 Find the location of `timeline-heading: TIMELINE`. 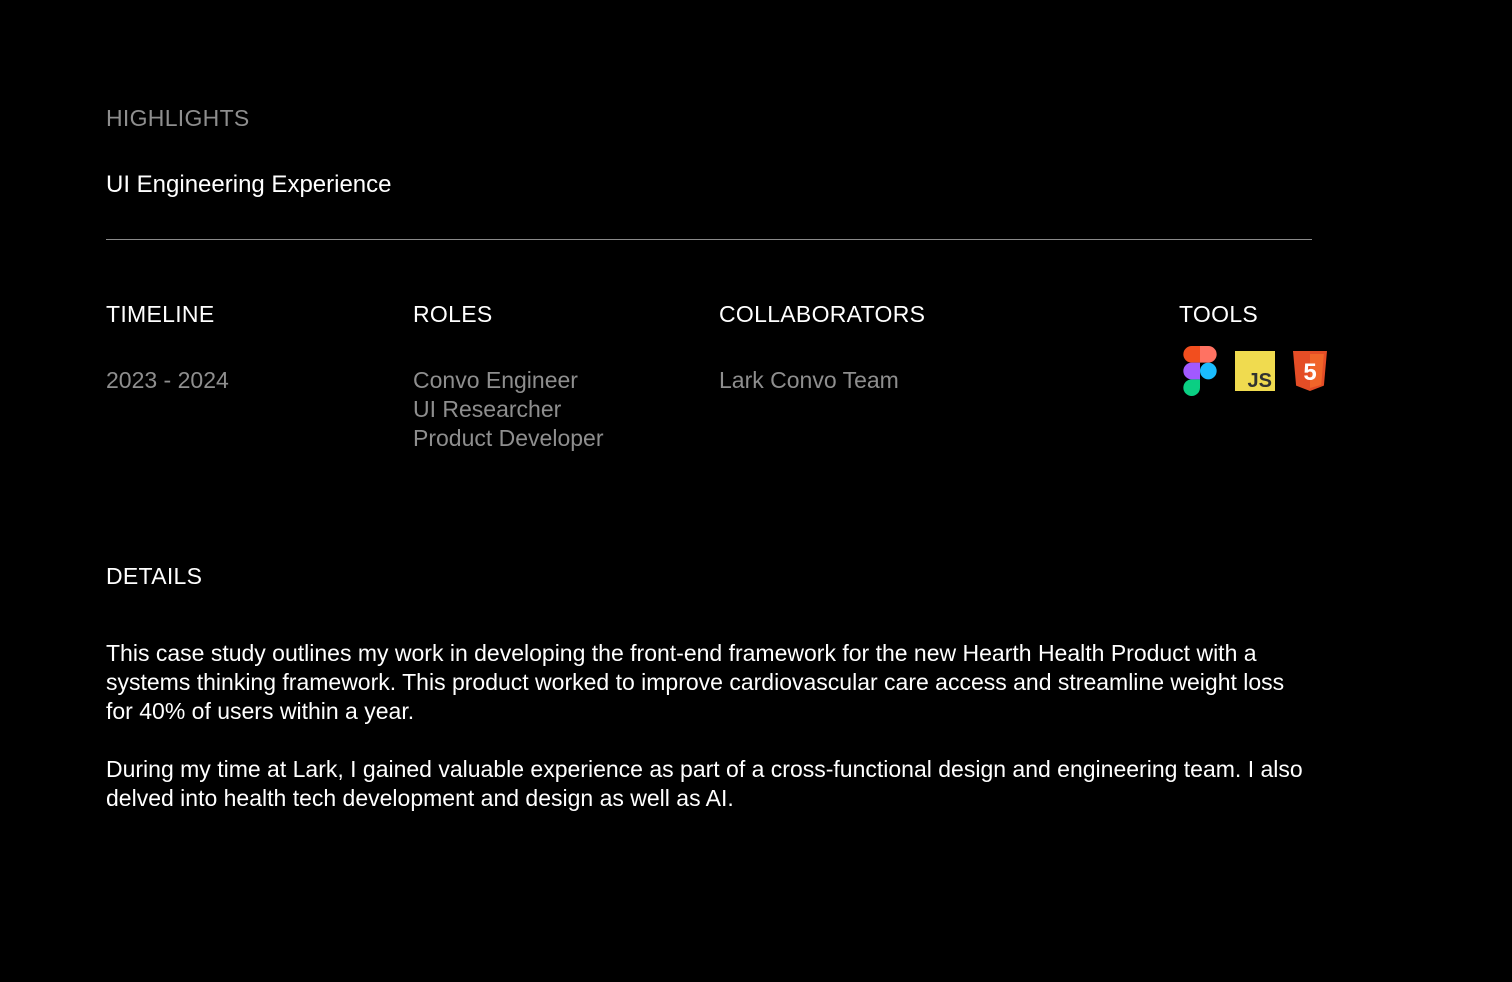

timeline-heading: TIMELINE is located at coordinates (160, 314).